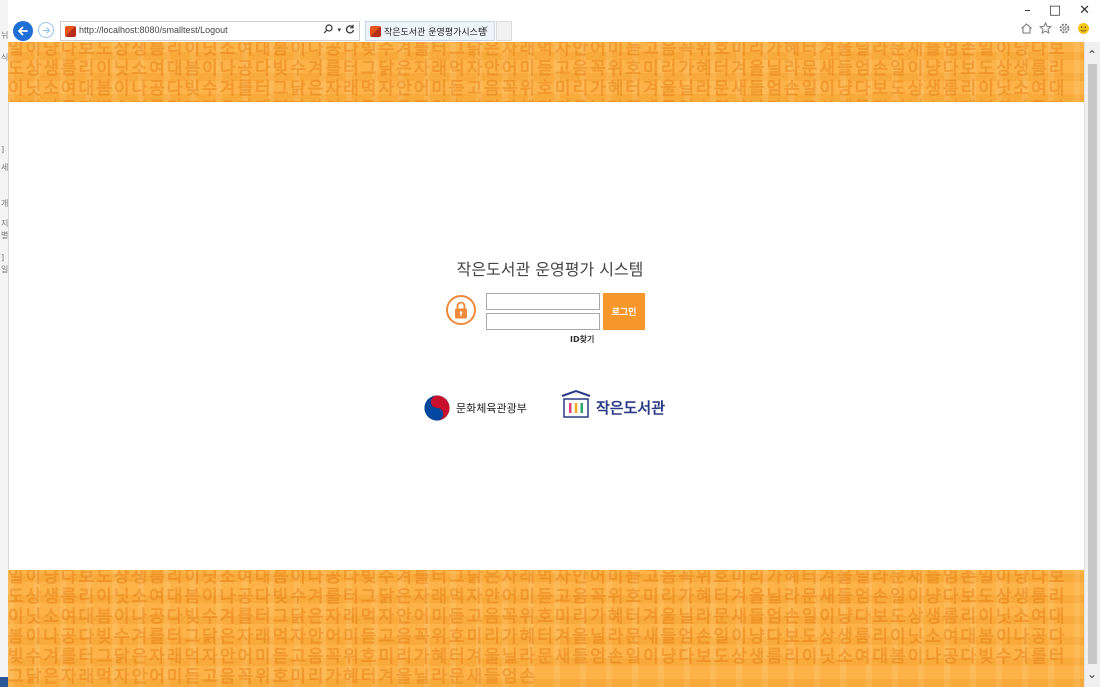  I want to click on search-icon, so click(328, 29).